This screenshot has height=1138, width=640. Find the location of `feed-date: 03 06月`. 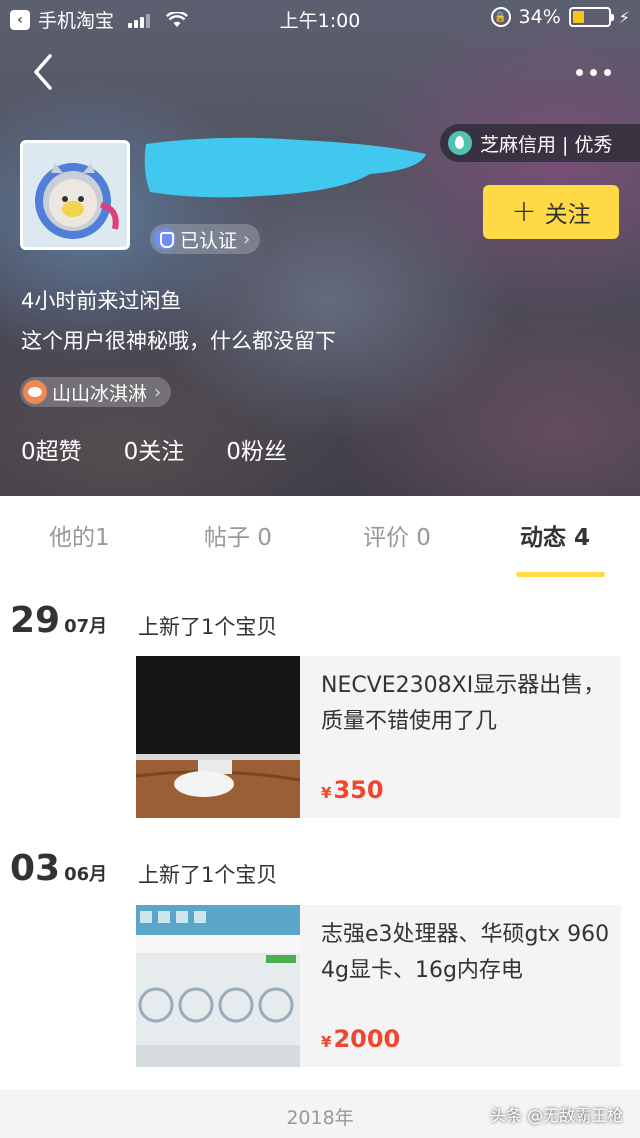

feed-date: 03 06月 is located at coordinates (58, 868).